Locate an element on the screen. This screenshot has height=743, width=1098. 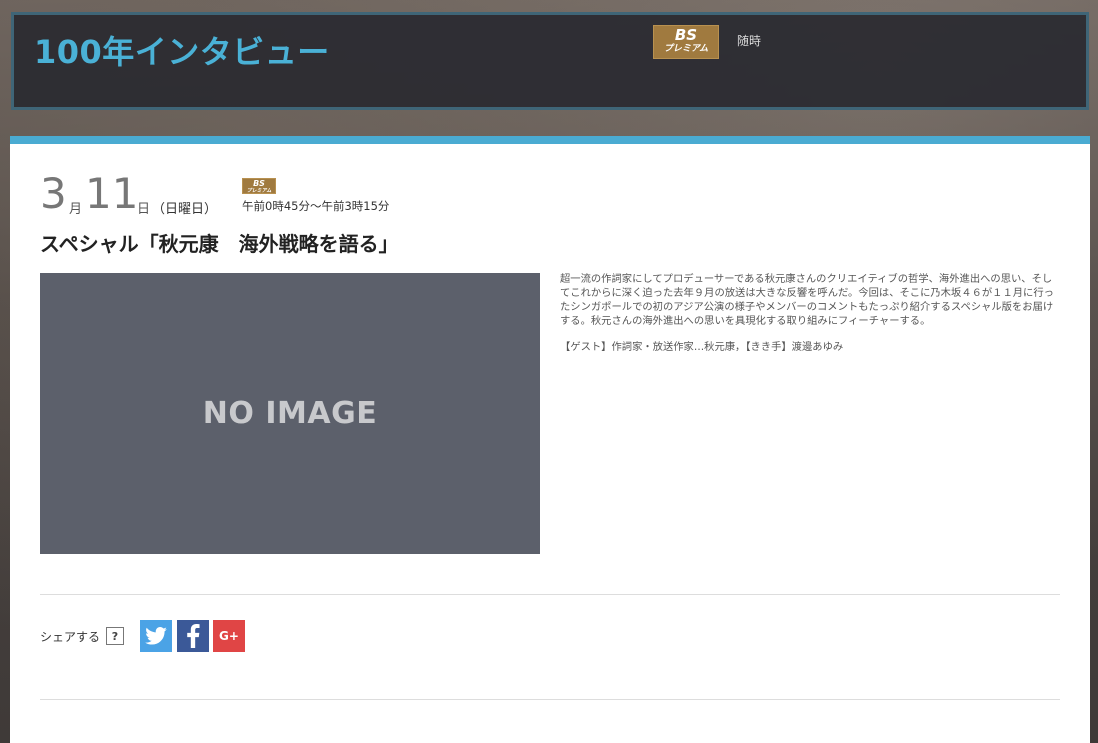
facebook-icon is located at coordinates (193, 636).